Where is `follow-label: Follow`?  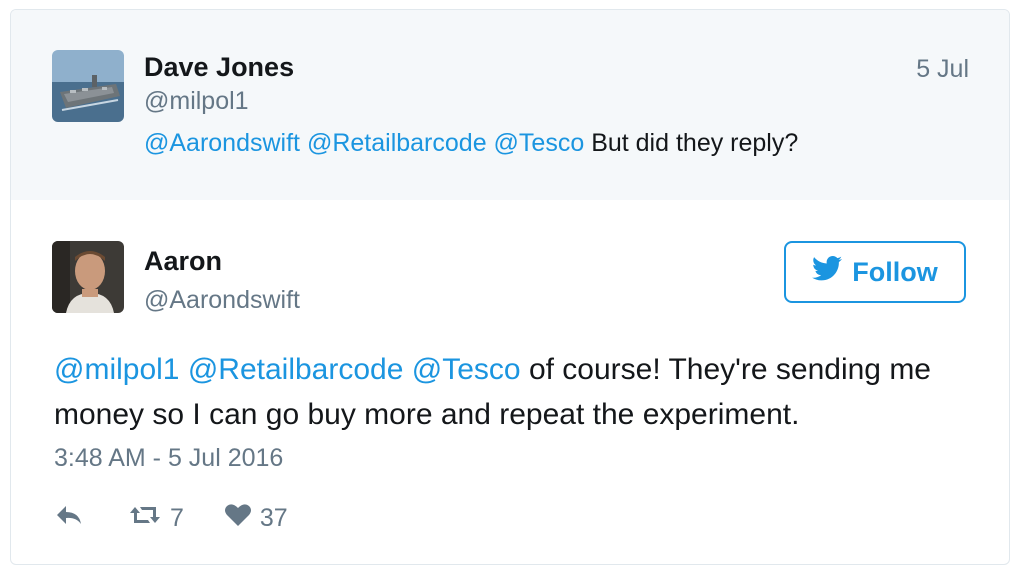
follow-label: Follow is located at coordinates (895, 271).